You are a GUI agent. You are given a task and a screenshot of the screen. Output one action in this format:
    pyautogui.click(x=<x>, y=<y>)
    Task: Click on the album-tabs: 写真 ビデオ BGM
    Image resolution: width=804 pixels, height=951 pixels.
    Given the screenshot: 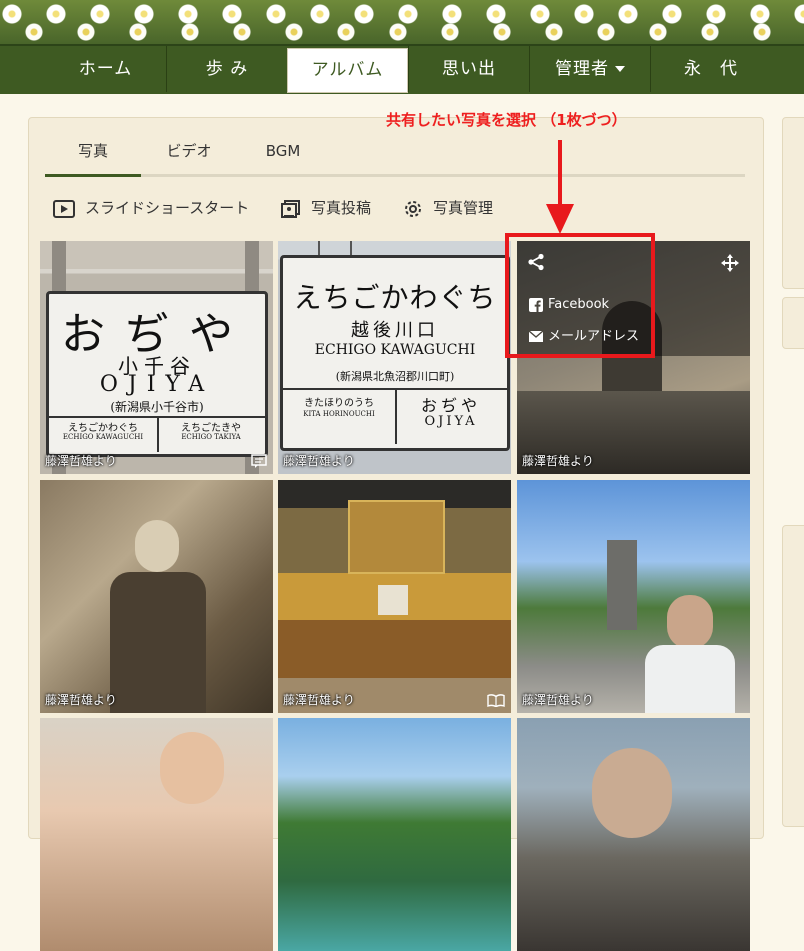 What is the action you would take?
    pyautogui.click(x=395, y=157)
    